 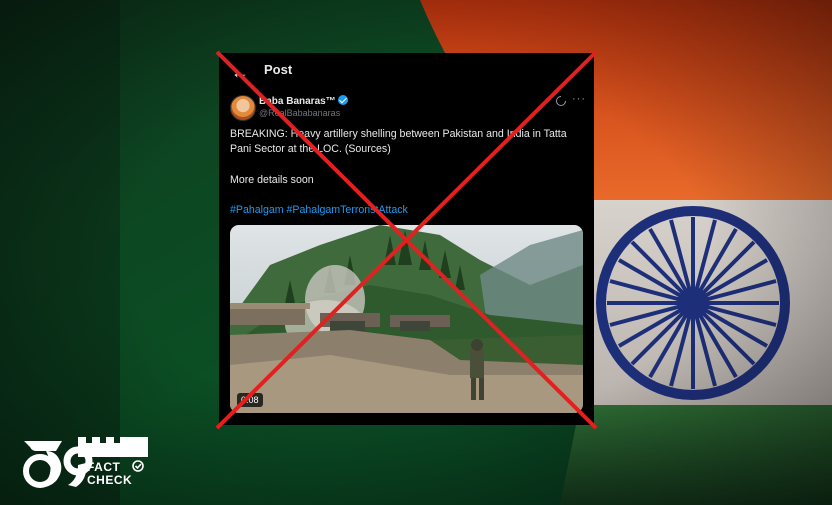 I want to click on page-title: Post, so click(x=278, y=69).